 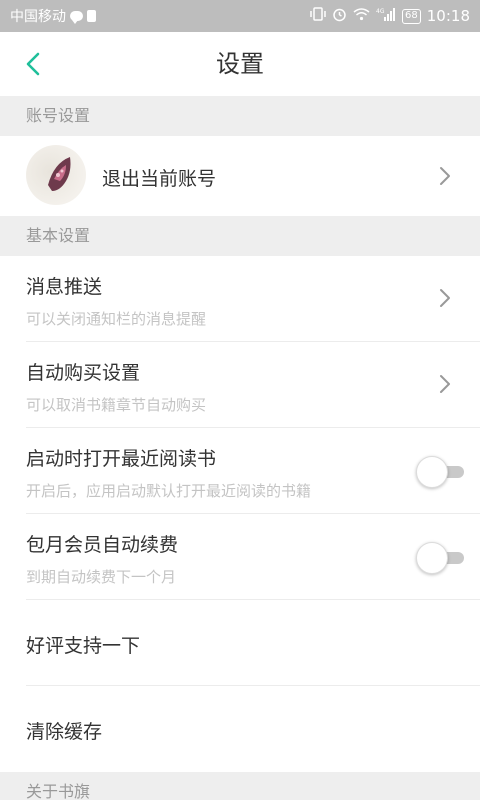 I want to click on open-recent-subtitle: 开启后，应用启动默认打开最近阅读的书籍, so click(x=169, y=491).